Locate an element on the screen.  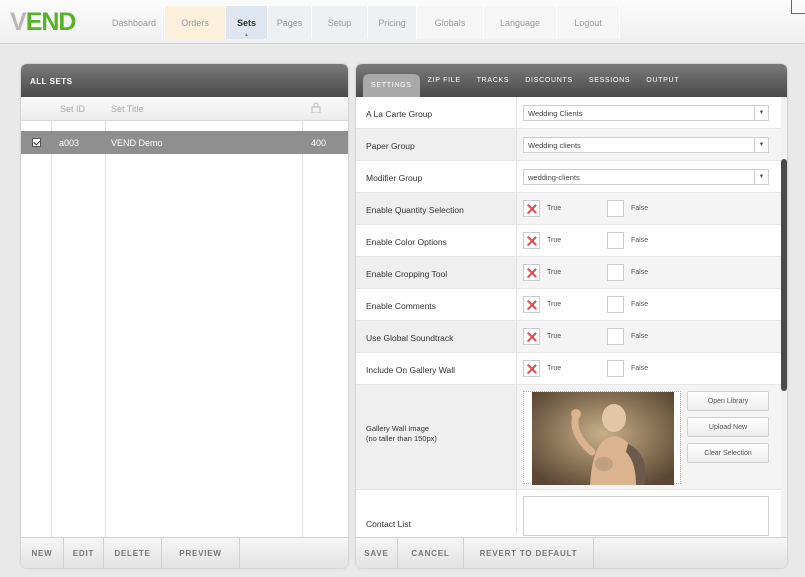
upload-new-button: Upload New is located at coordinates (728, 427).